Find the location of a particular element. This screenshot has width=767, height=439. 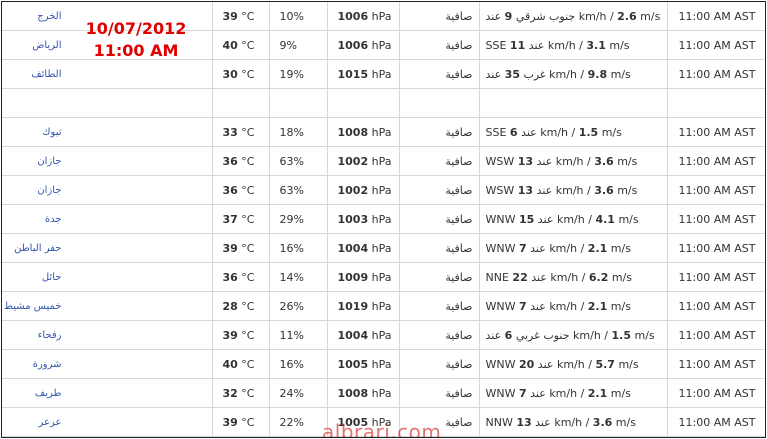

wind-direction: NNW is located at coordinates (499, 422).